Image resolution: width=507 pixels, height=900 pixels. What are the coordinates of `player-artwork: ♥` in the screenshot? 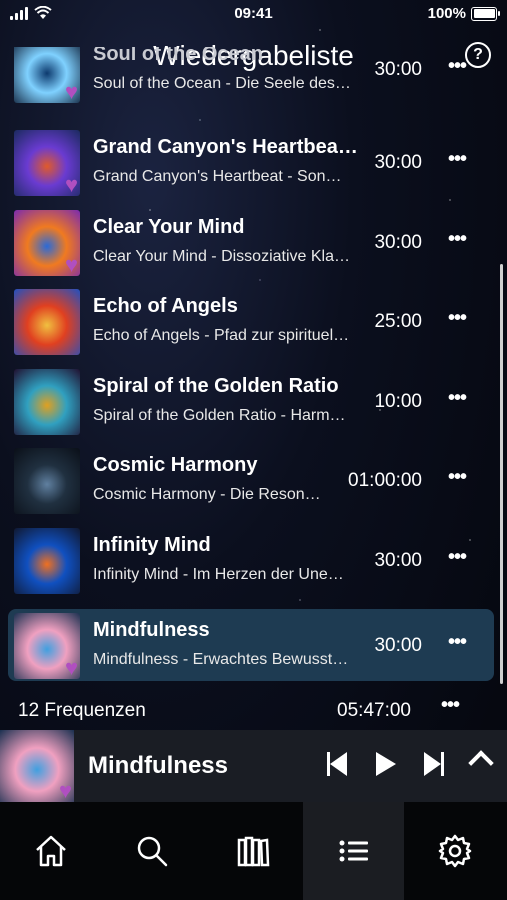 It's located at (37, 766).